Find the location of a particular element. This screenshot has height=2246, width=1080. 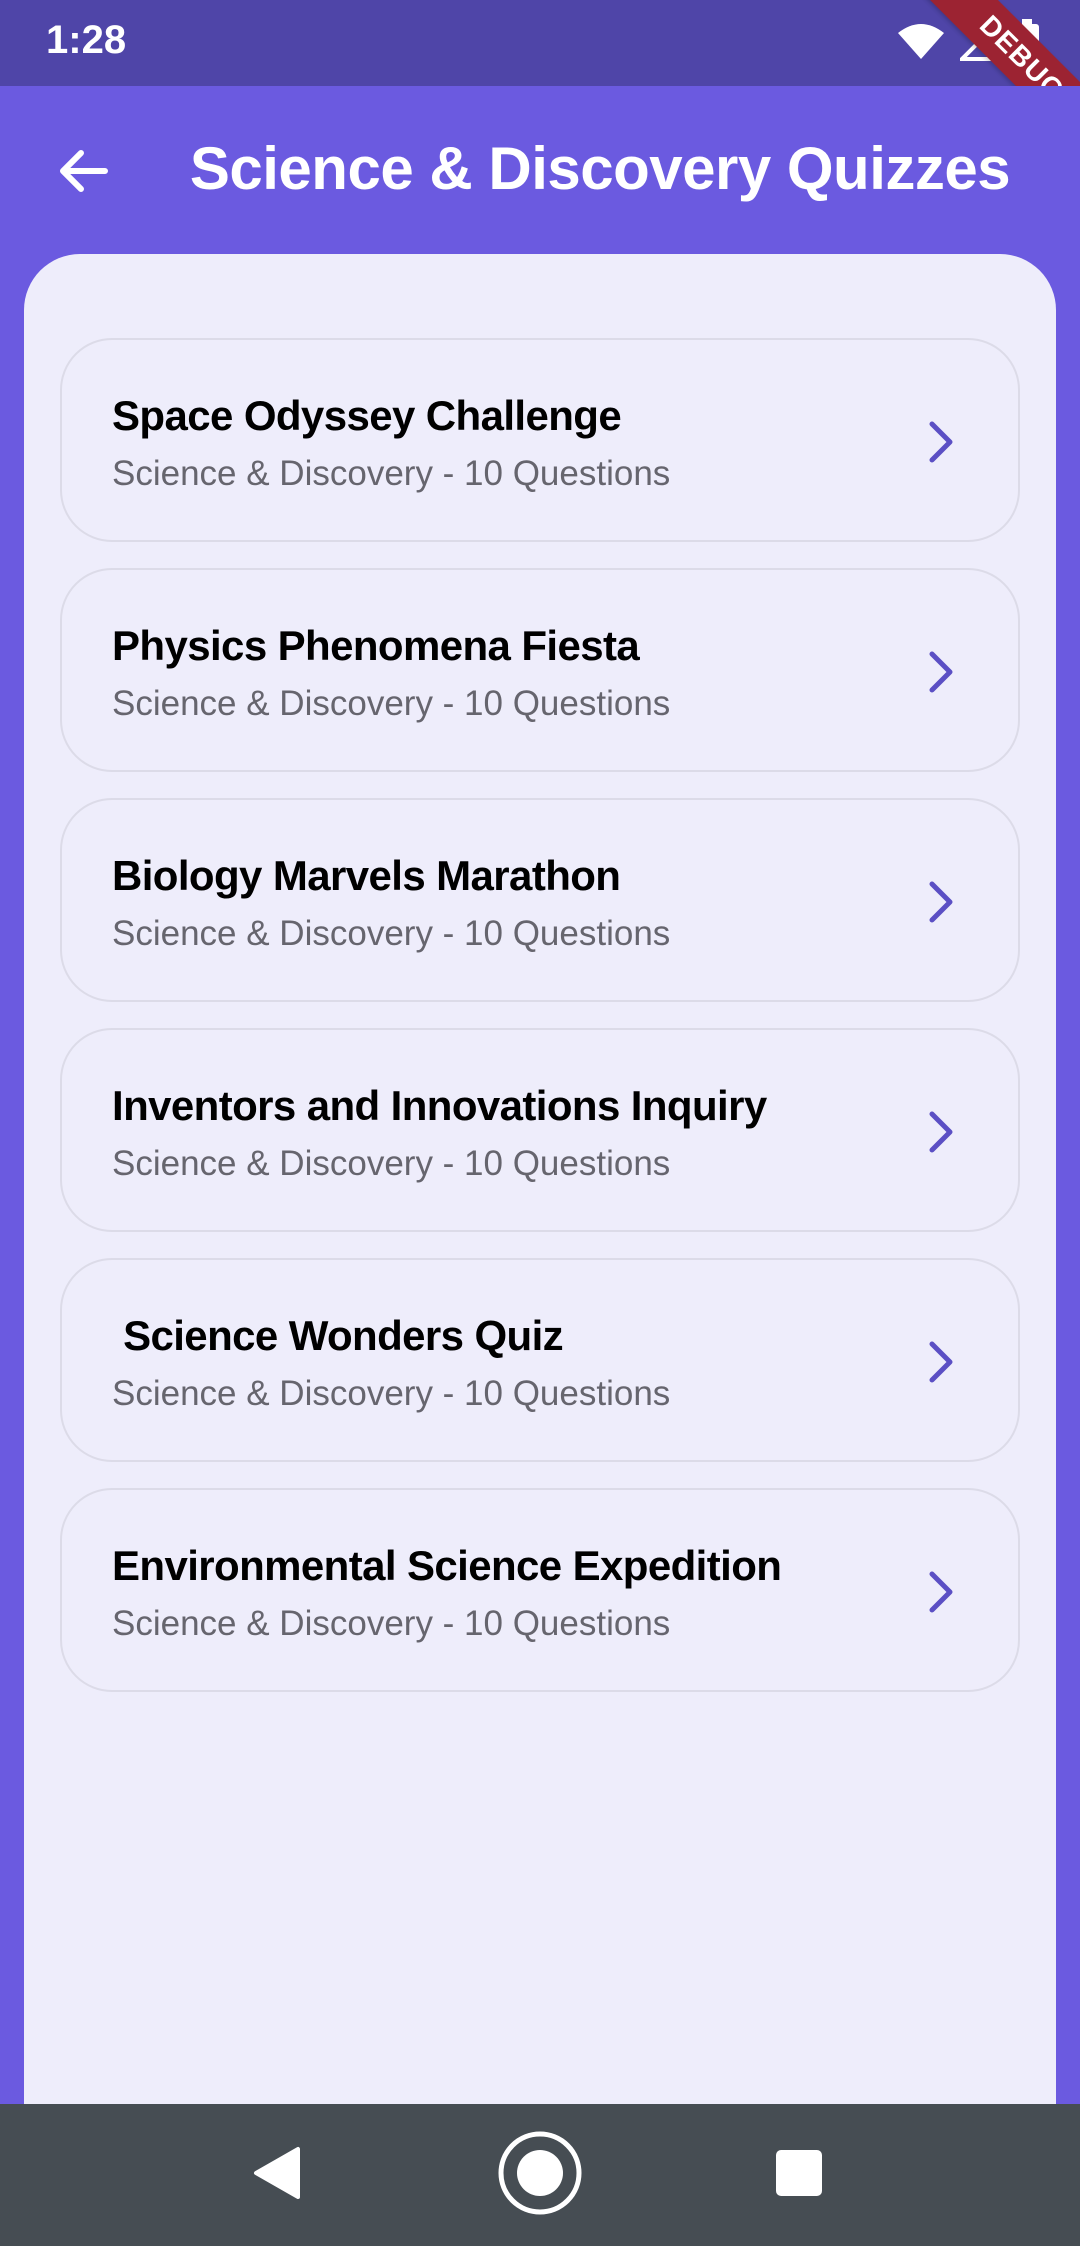

wifi-icon is located at coordinates (921, 43).